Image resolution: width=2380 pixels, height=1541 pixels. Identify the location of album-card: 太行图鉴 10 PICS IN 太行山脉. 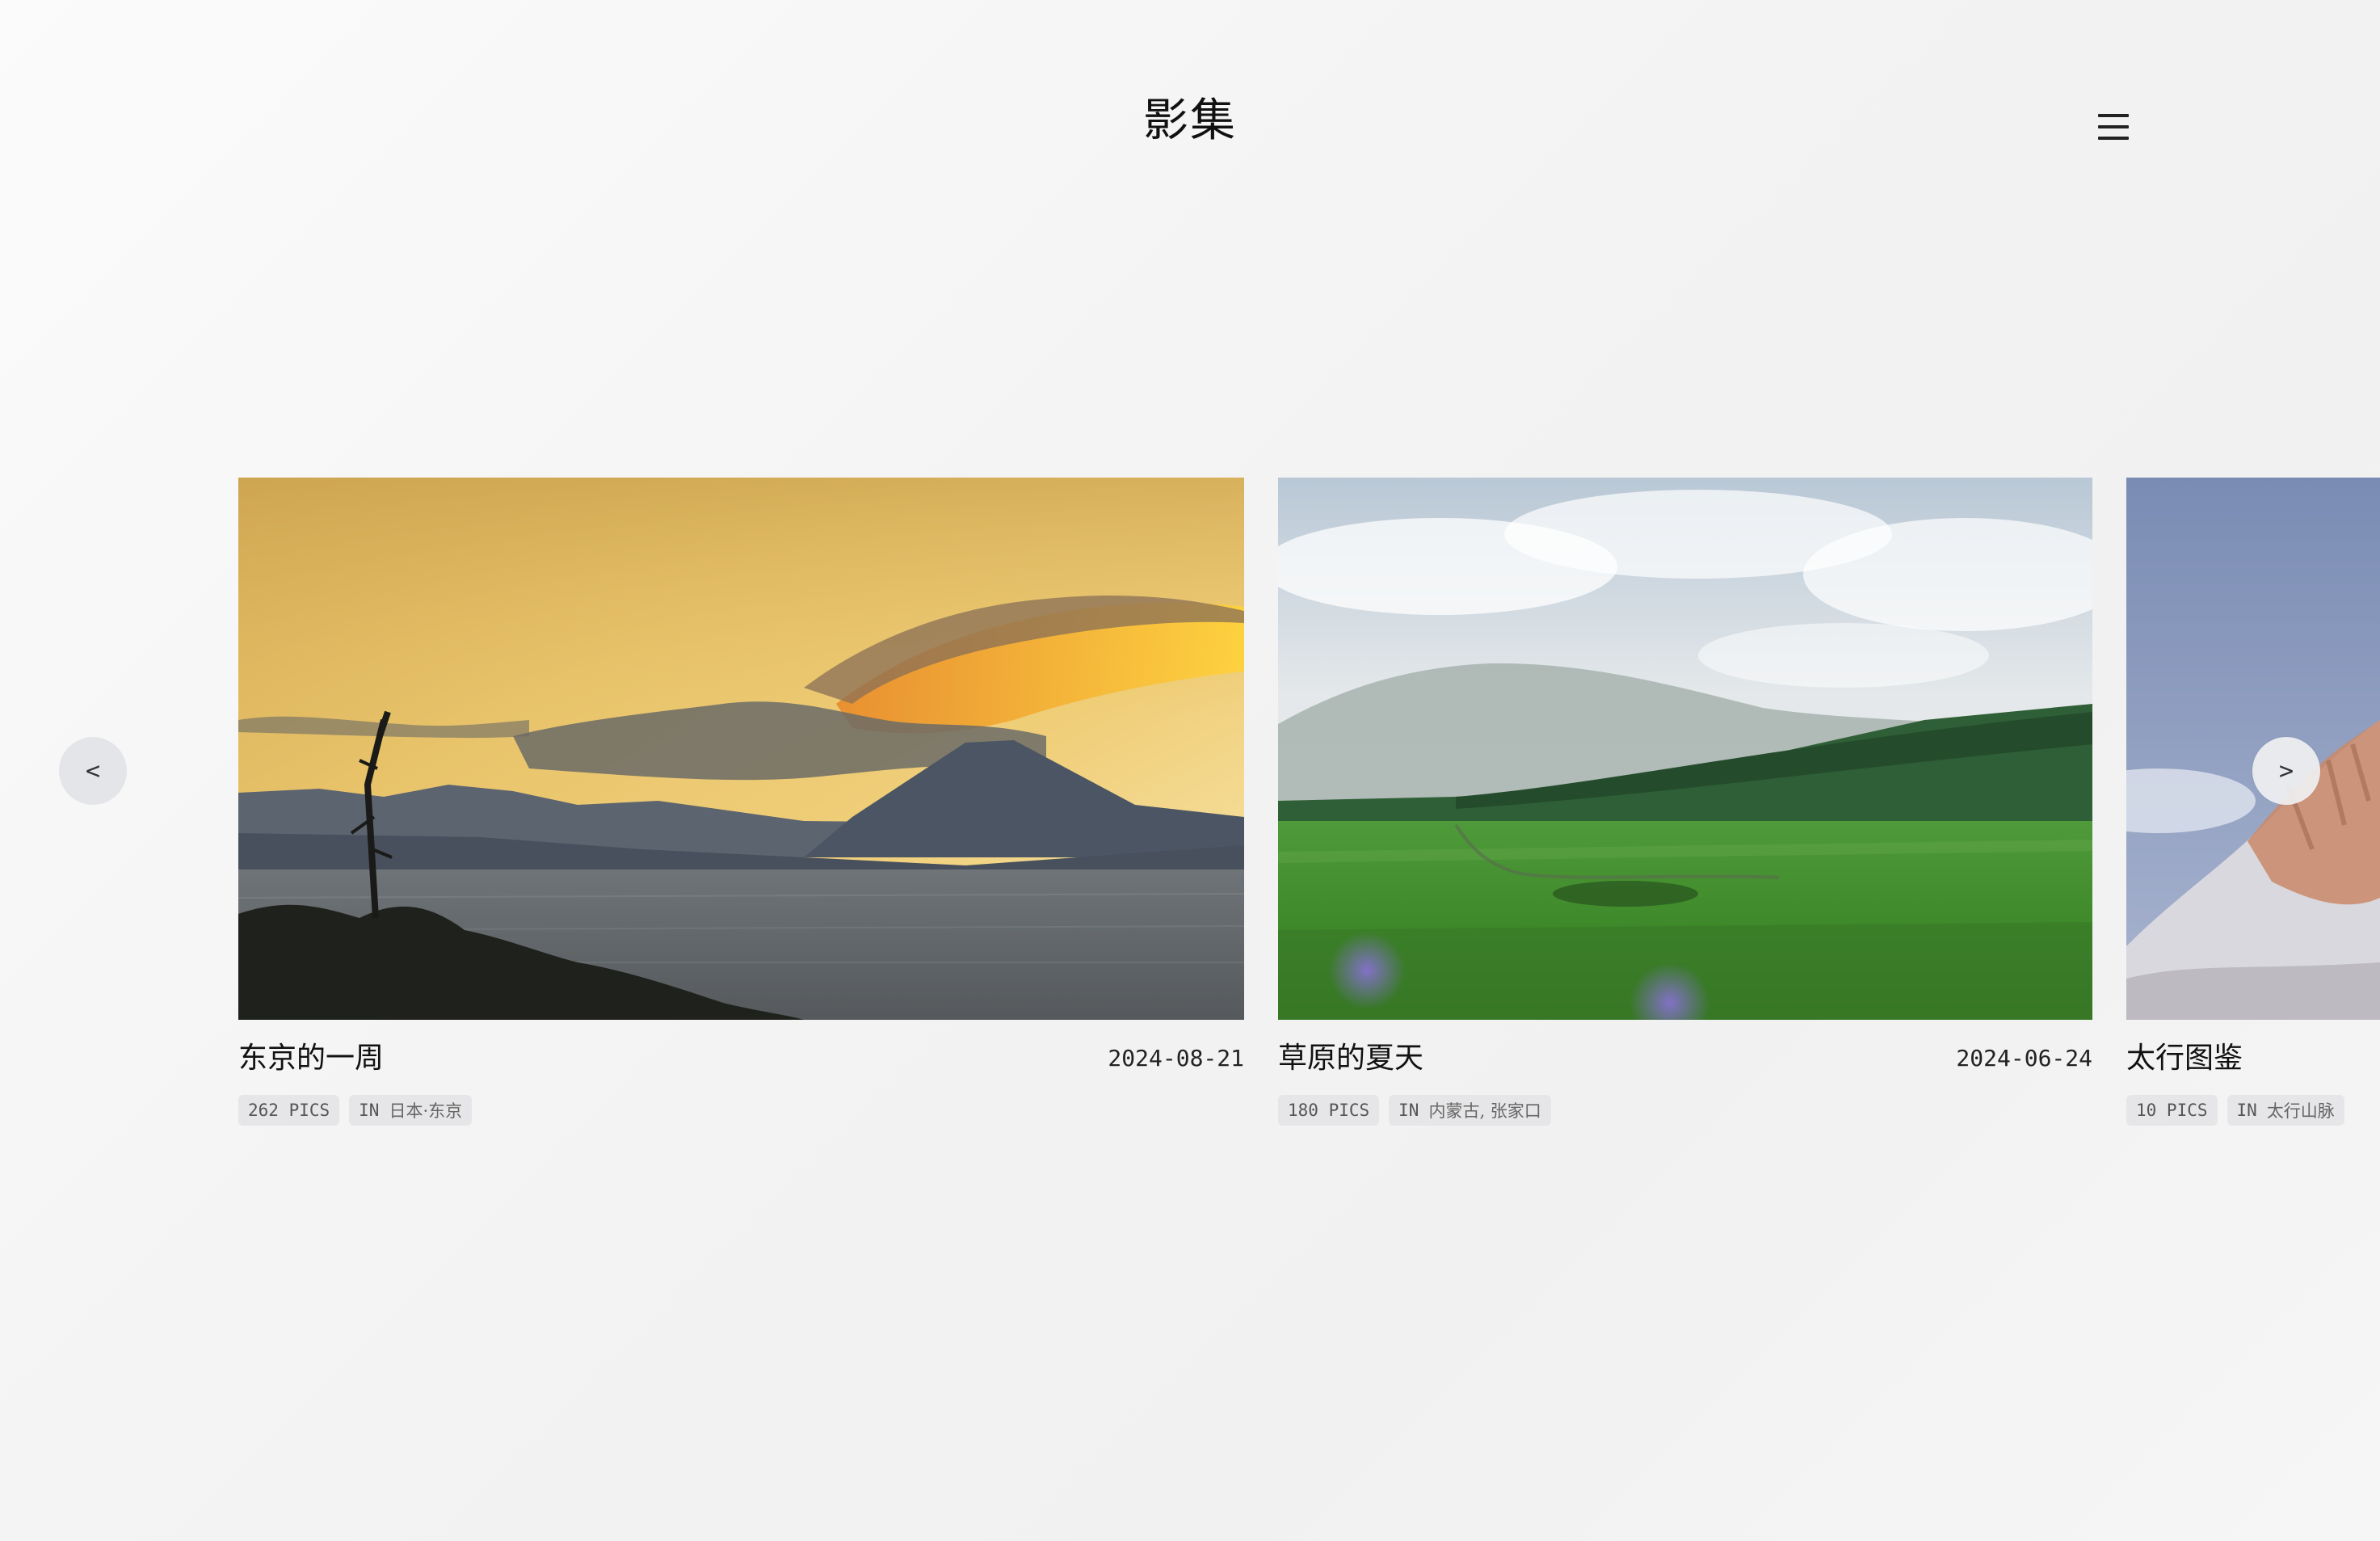
(2253, 805).